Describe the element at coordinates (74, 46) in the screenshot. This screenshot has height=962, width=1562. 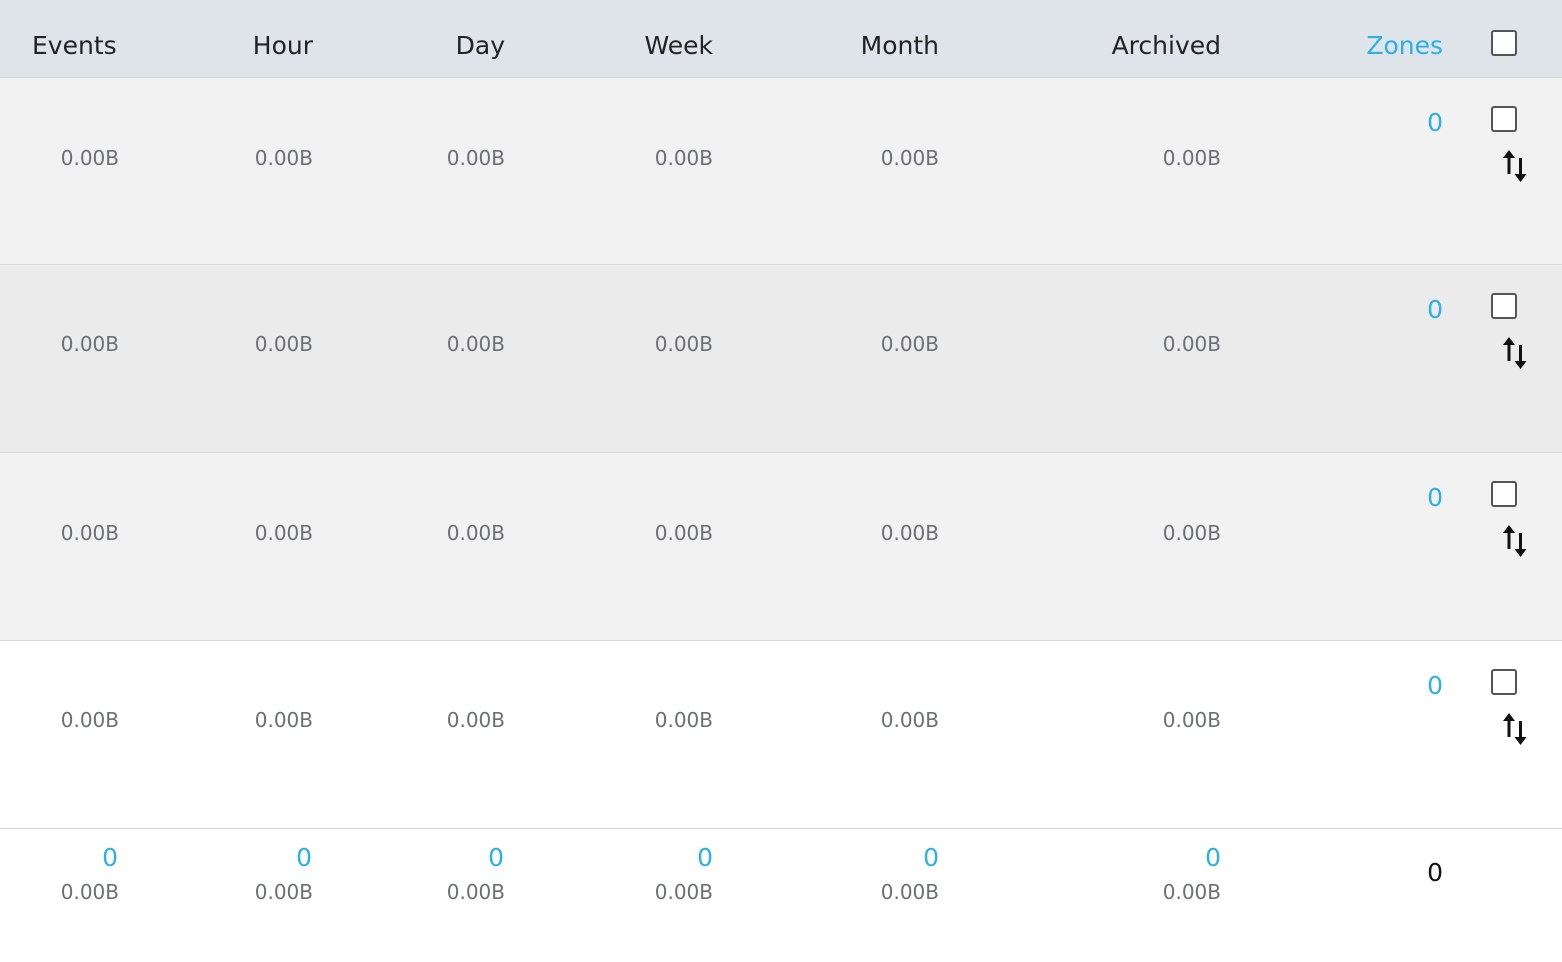
I see `column-header-events: Events` at that location.